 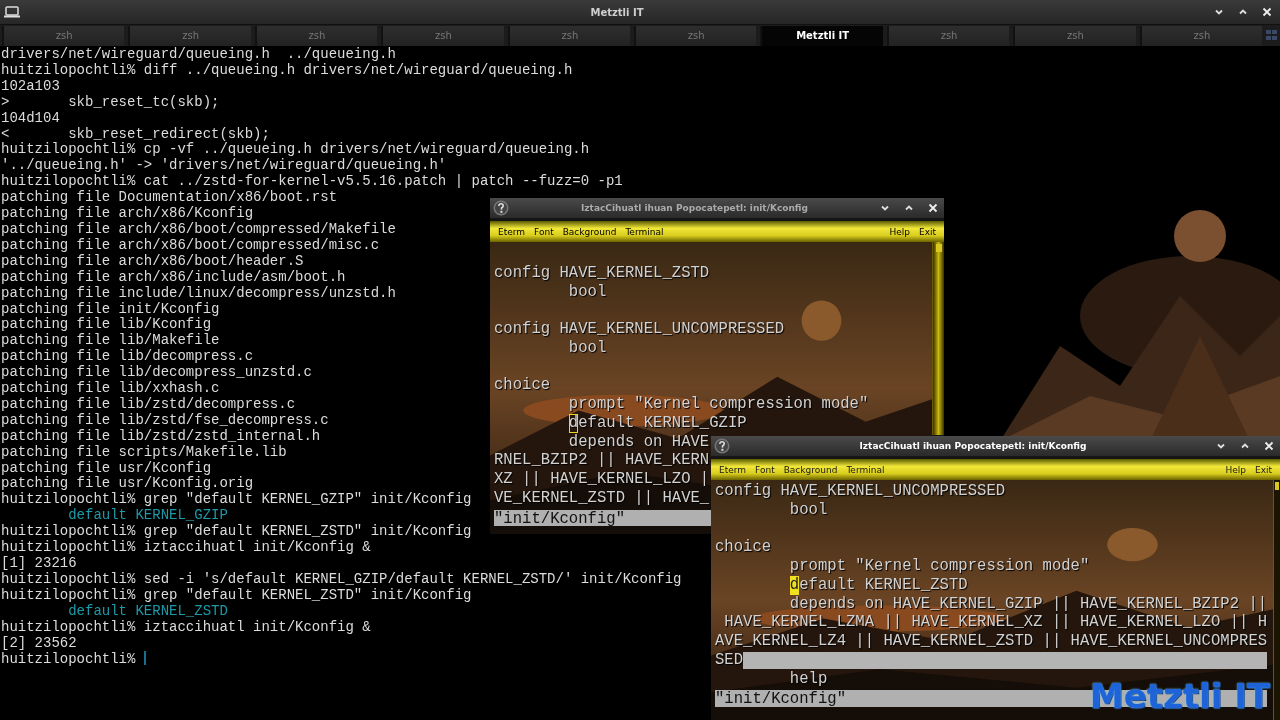 I want to click on window-title: Metztli IT, so click(x=617, y=12).